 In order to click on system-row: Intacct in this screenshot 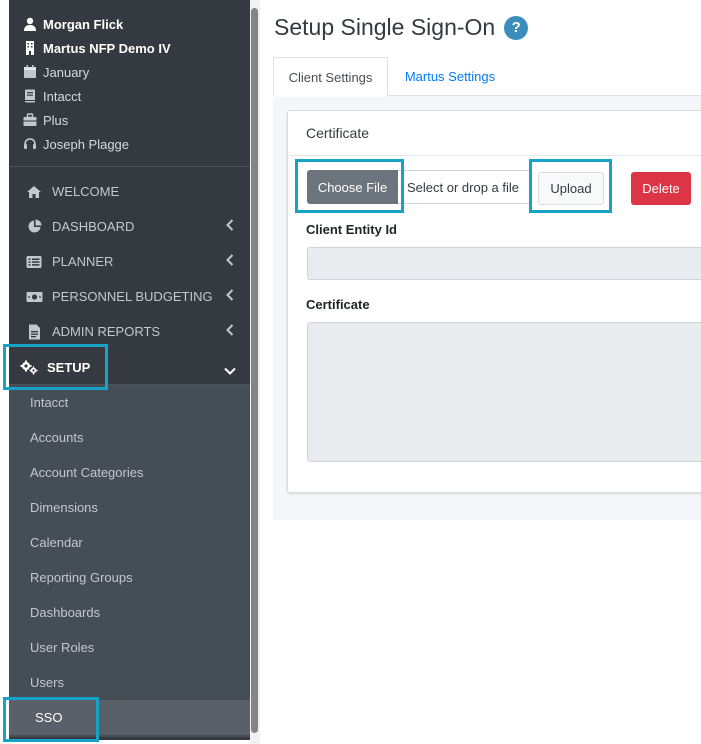, I will do `click(134, 96)`.